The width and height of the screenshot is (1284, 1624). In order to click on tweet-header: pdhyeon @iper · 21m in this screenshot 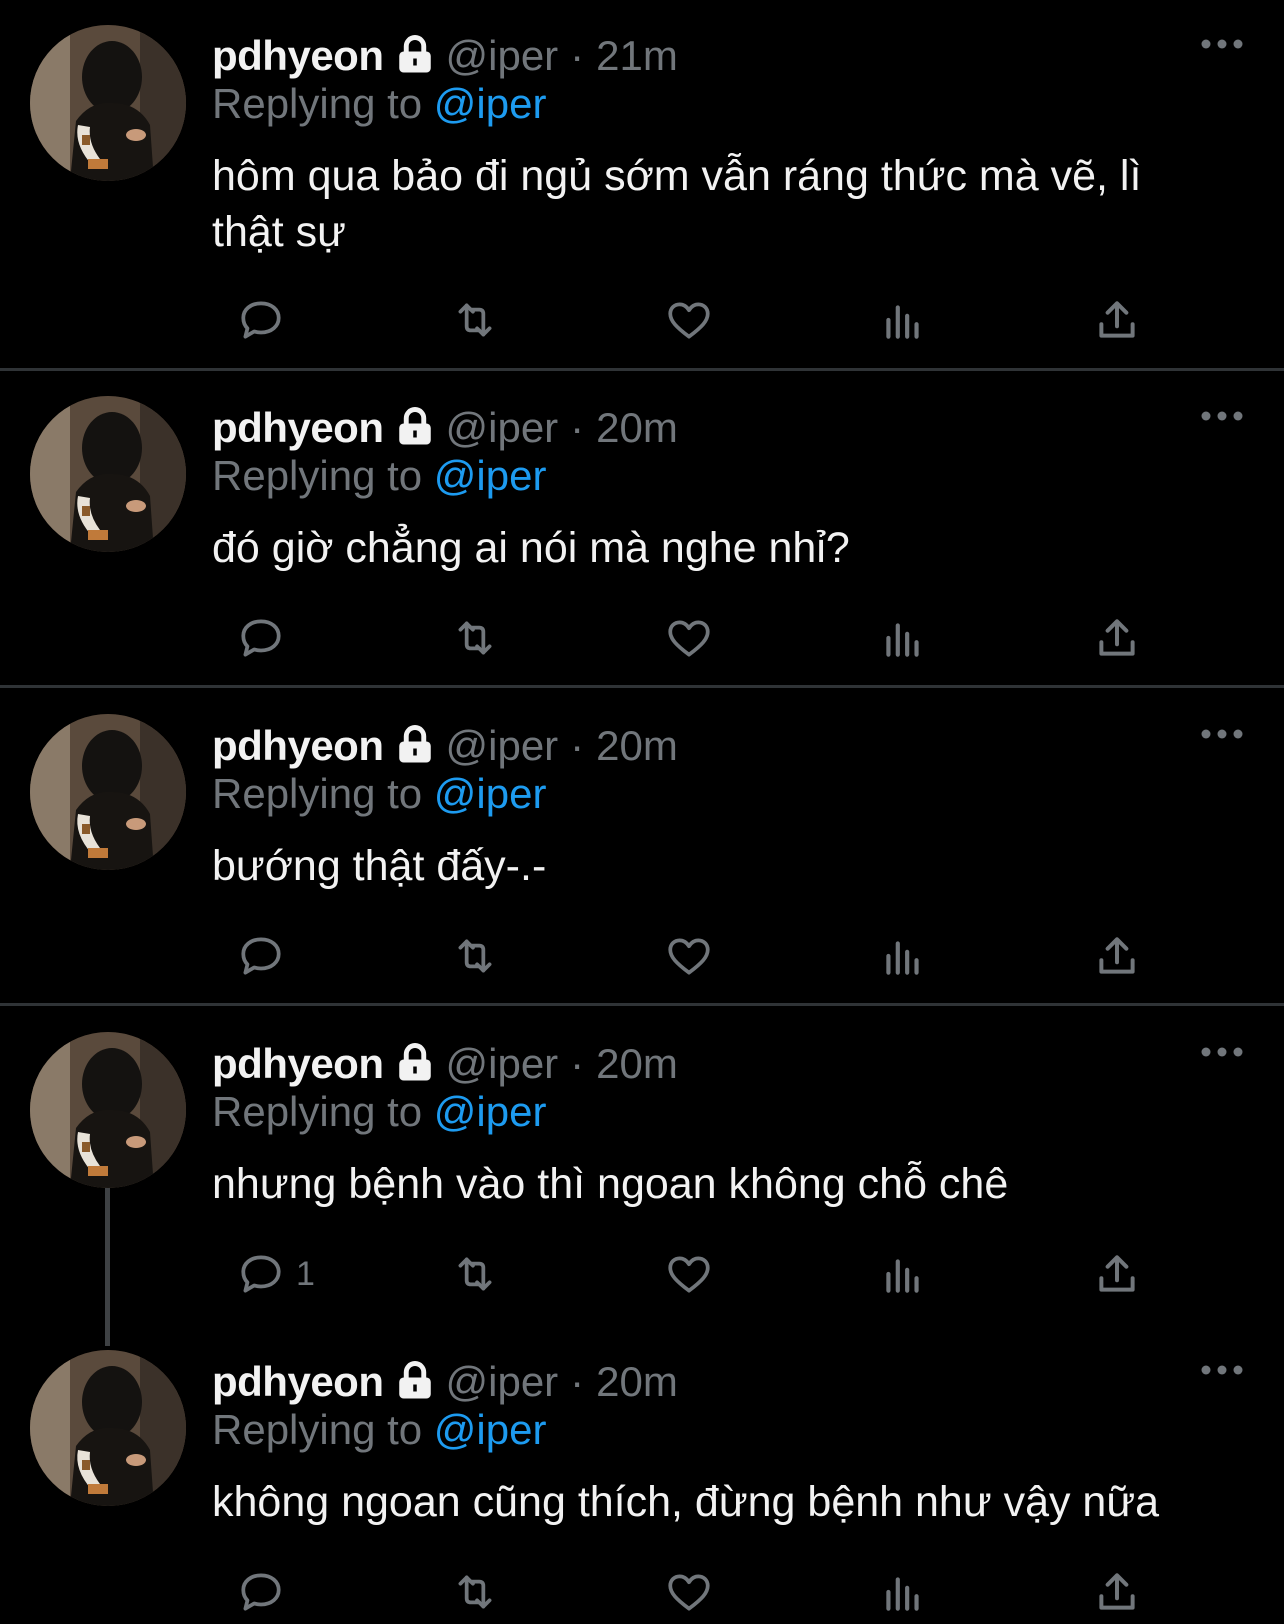, I will do `click(445, 54)`.